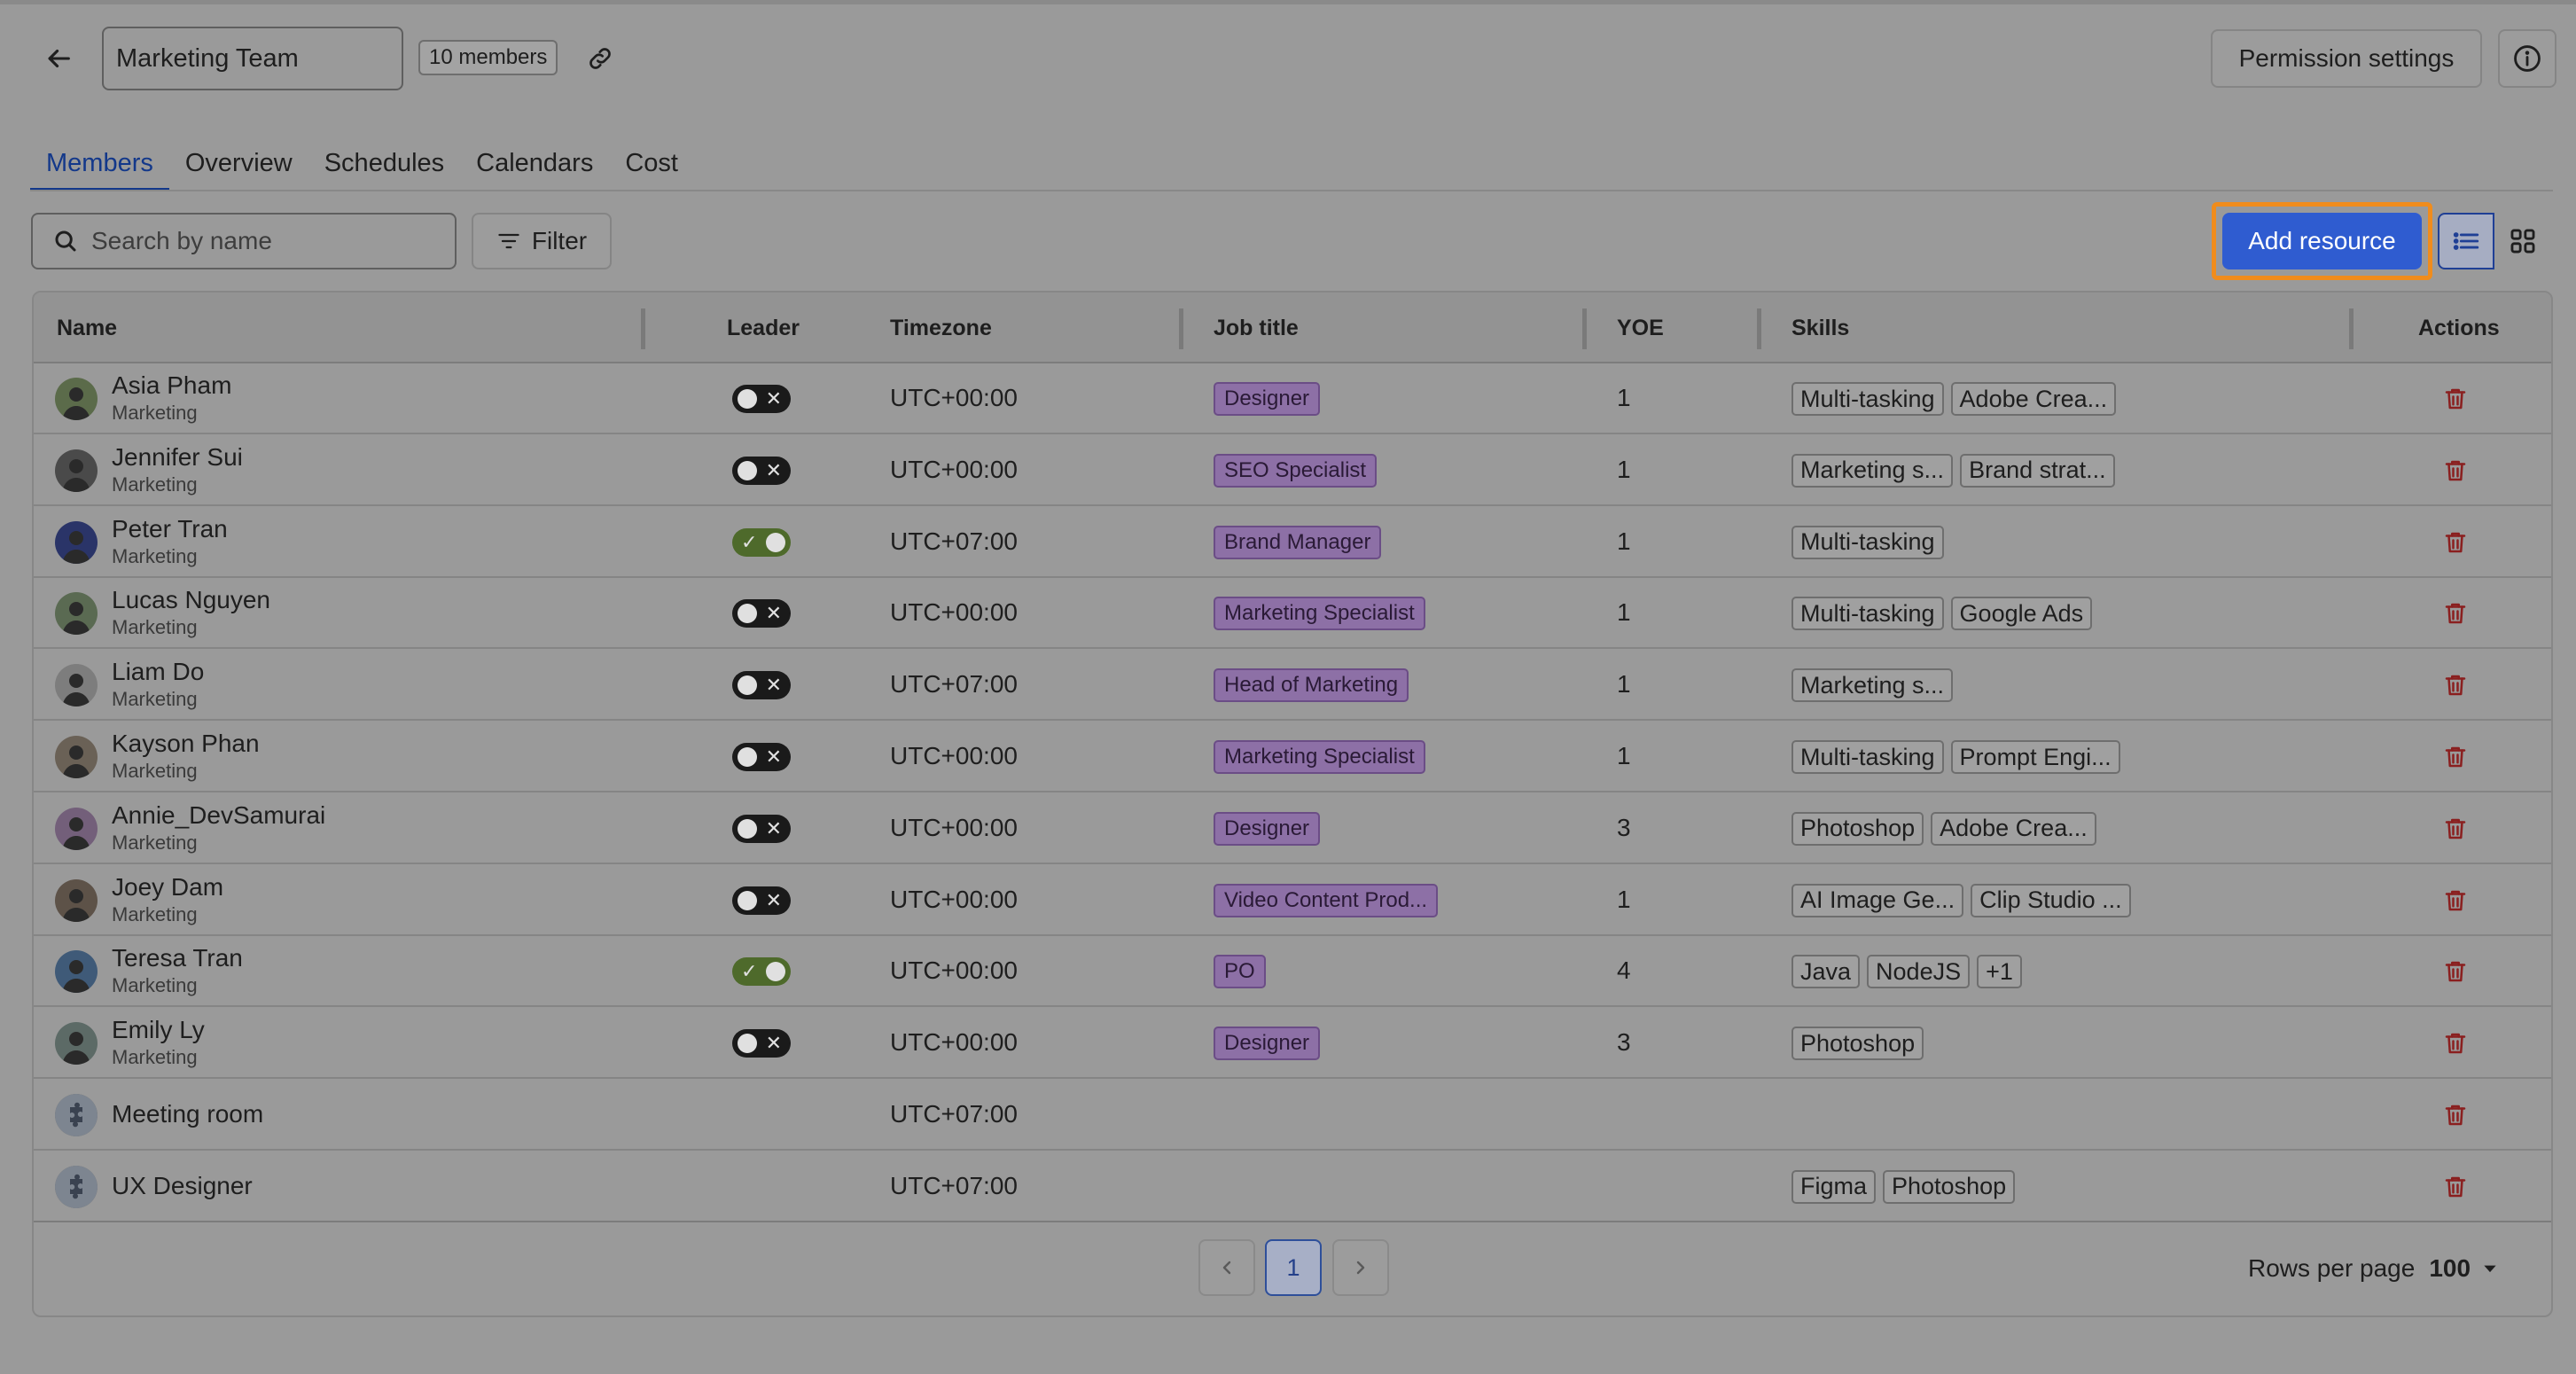 This screenshot has height=1374, width=2576. What do you see at coordinates (191, 612) in the screenshot?
I see `member-name-block: Lucas Nguyen Marketing` at bounding box center [191, 612].